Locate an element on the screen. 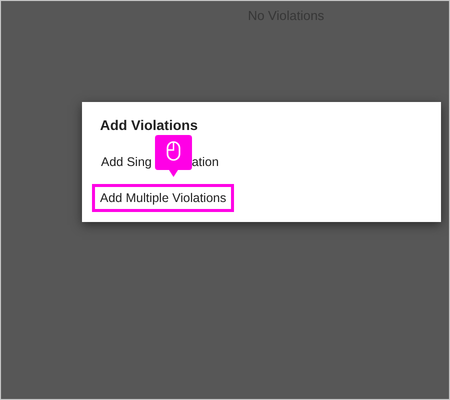  dialog-title: Add Violations is located at coordinates (149, 125).